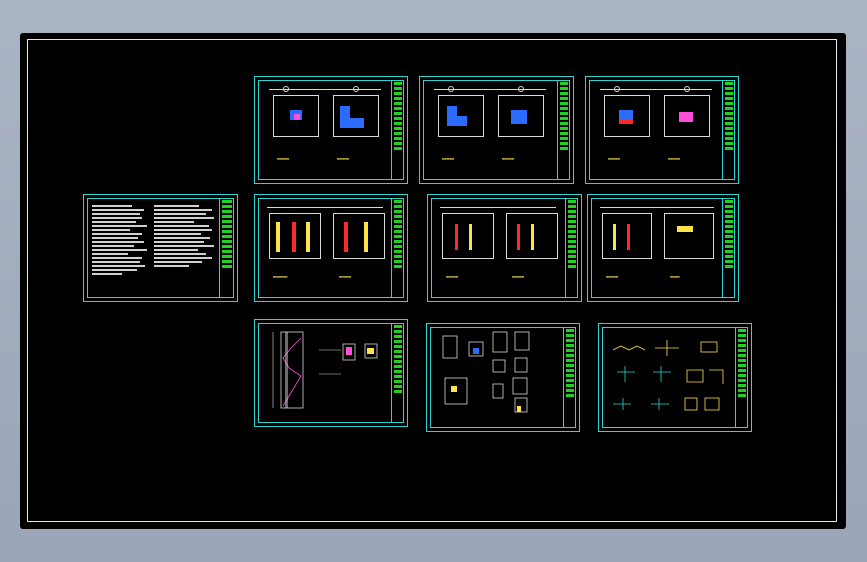 This screenshot has width=867, height=562. What do you see at coordinates (662, 130) in the screenshot?
I see `plan-sheet-3: ▬▬▬▬▬ ▬▬▬▬▬` at bounding box center [662, 130].